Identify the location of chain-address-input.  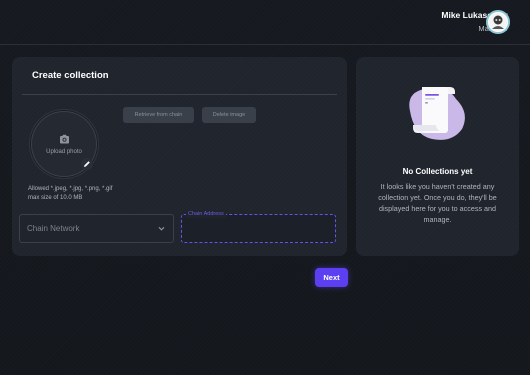
(258, 229).